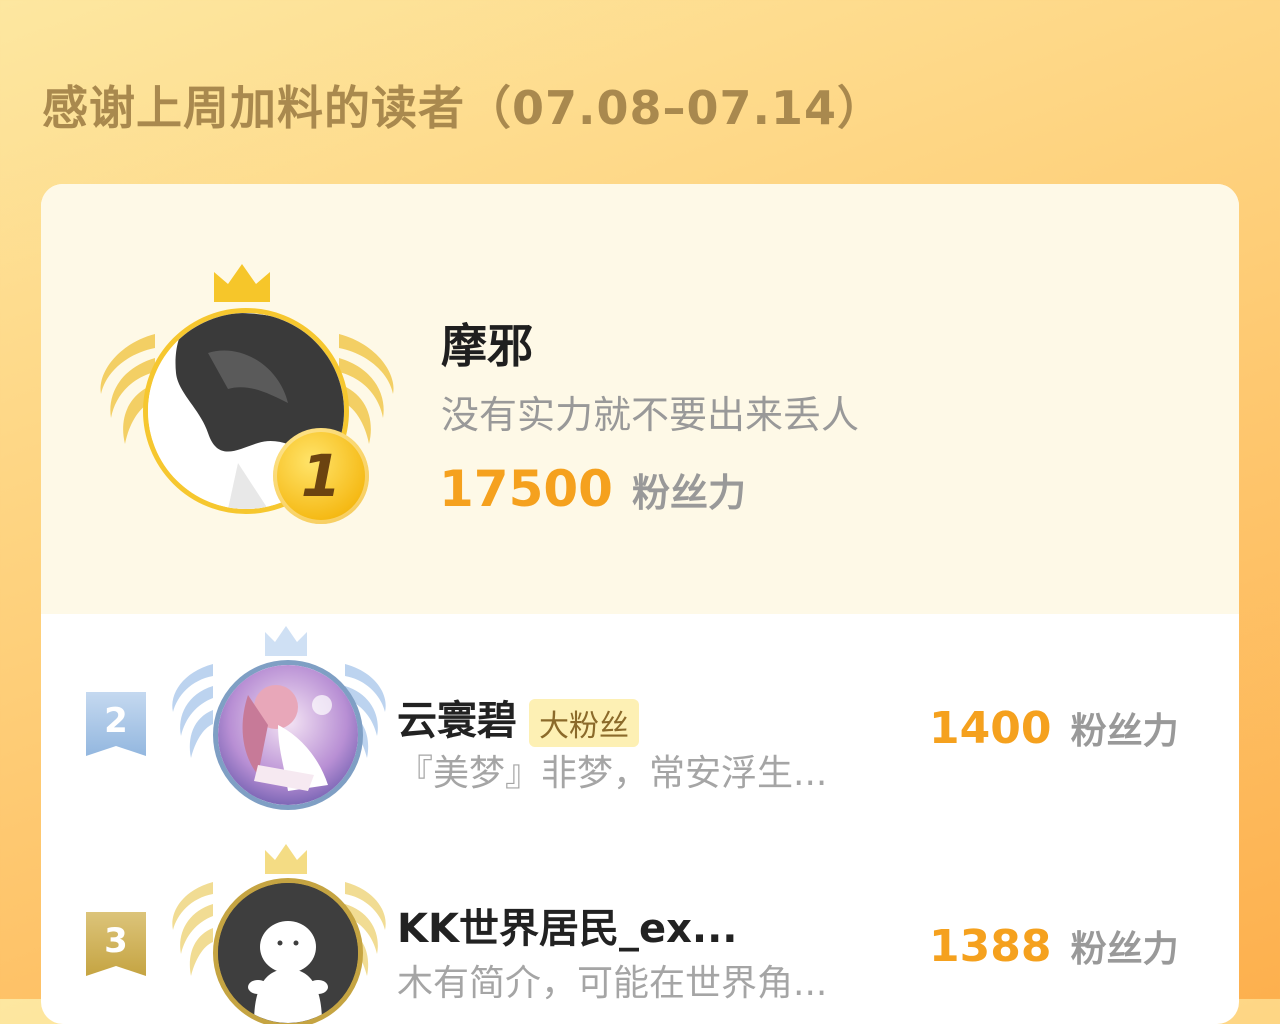  I want to click on top-reader-bio: 没有实力就不要出来丢人, so click(650, 415).